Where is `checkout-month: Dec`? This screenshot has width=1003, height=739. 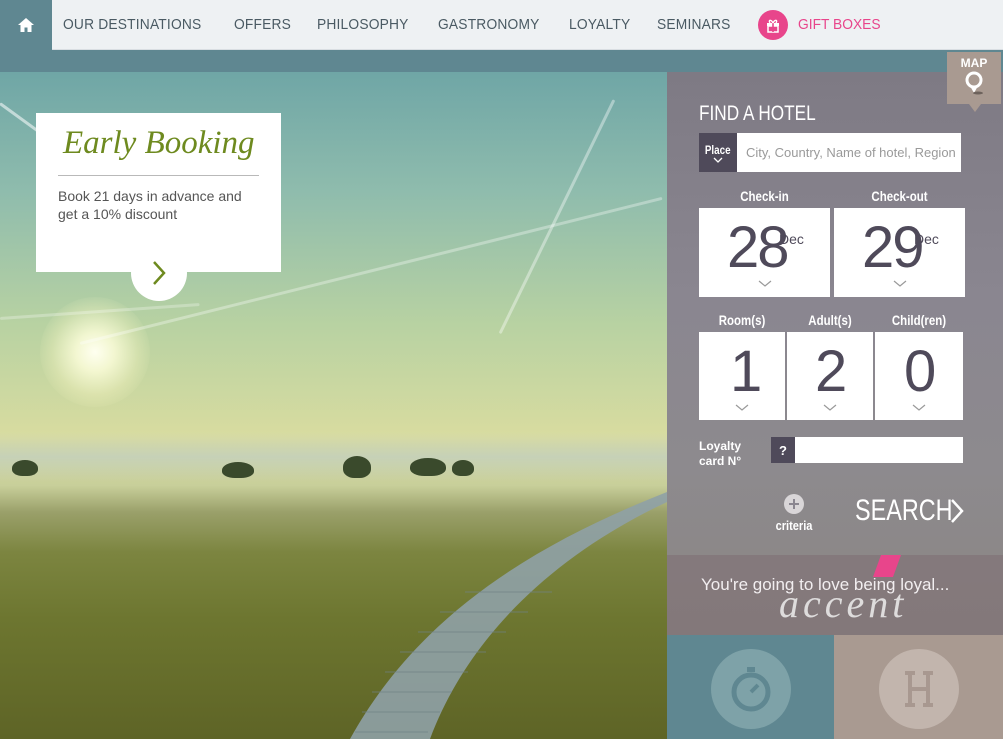
checkout-month: Dec is located at coordinates (926, 239).